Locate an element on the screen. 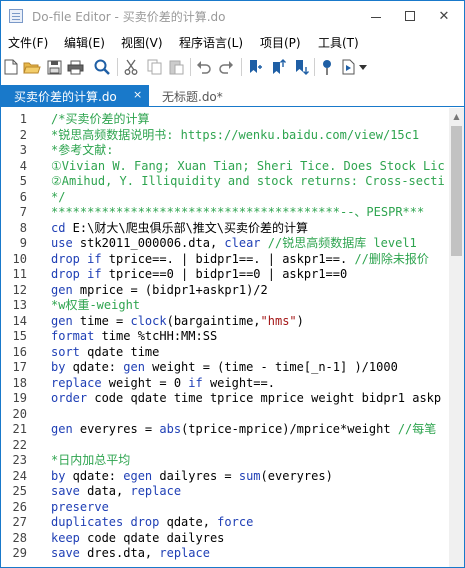 This screenshot has width=465, height=568. search-icon is located at coordinates (102, 67).